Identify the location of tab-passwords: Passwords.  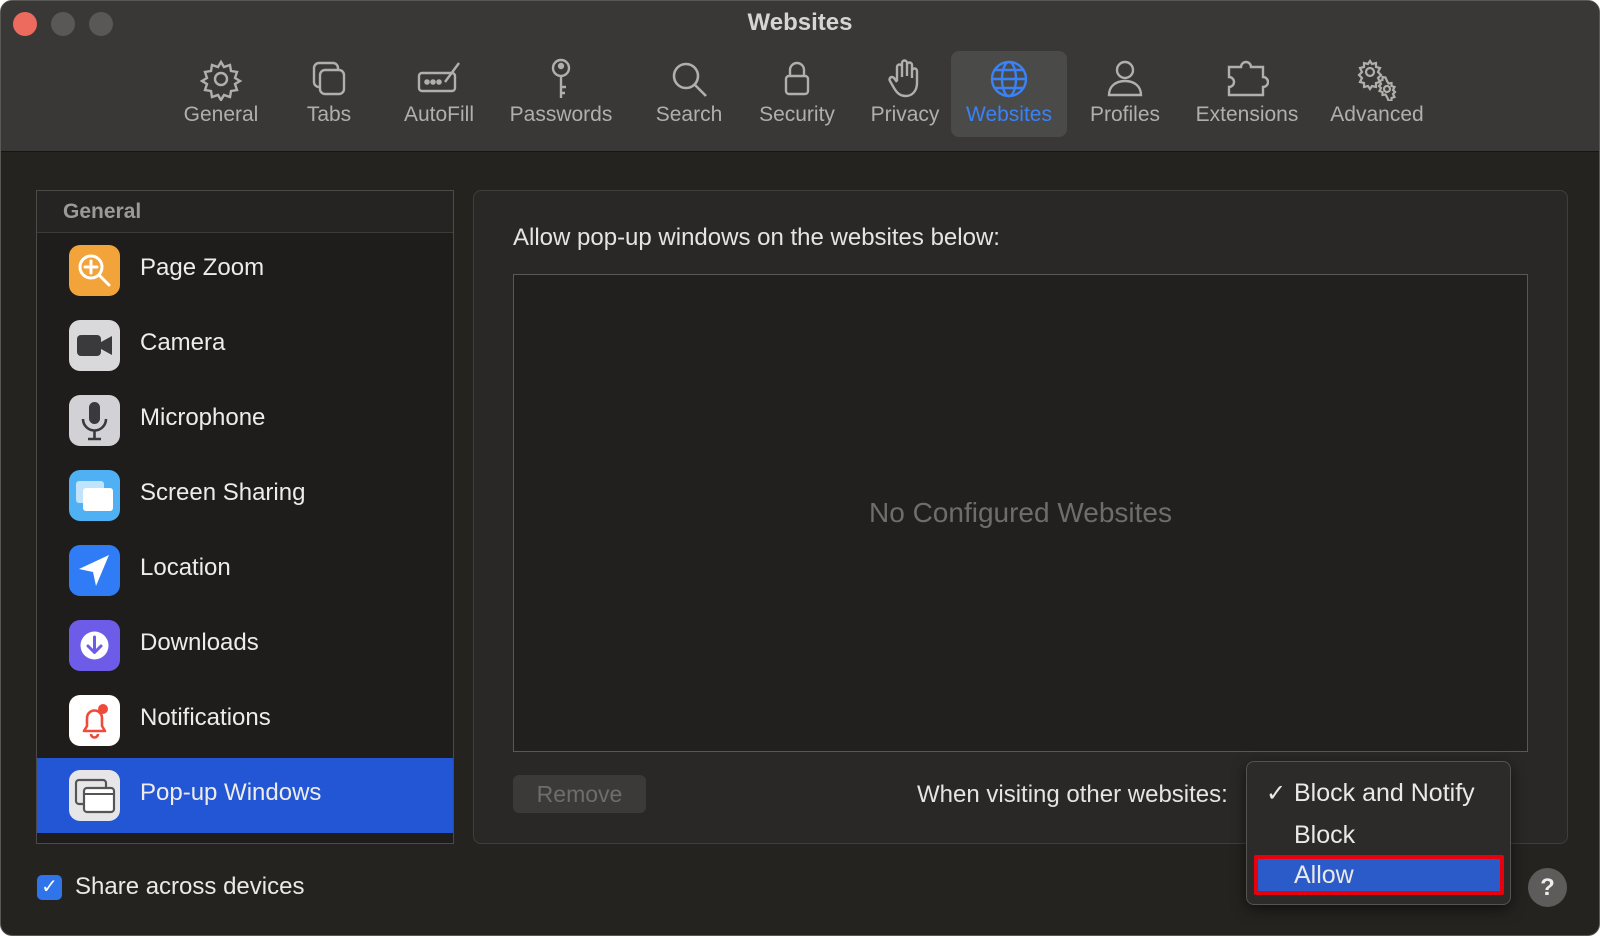
(561, 94).